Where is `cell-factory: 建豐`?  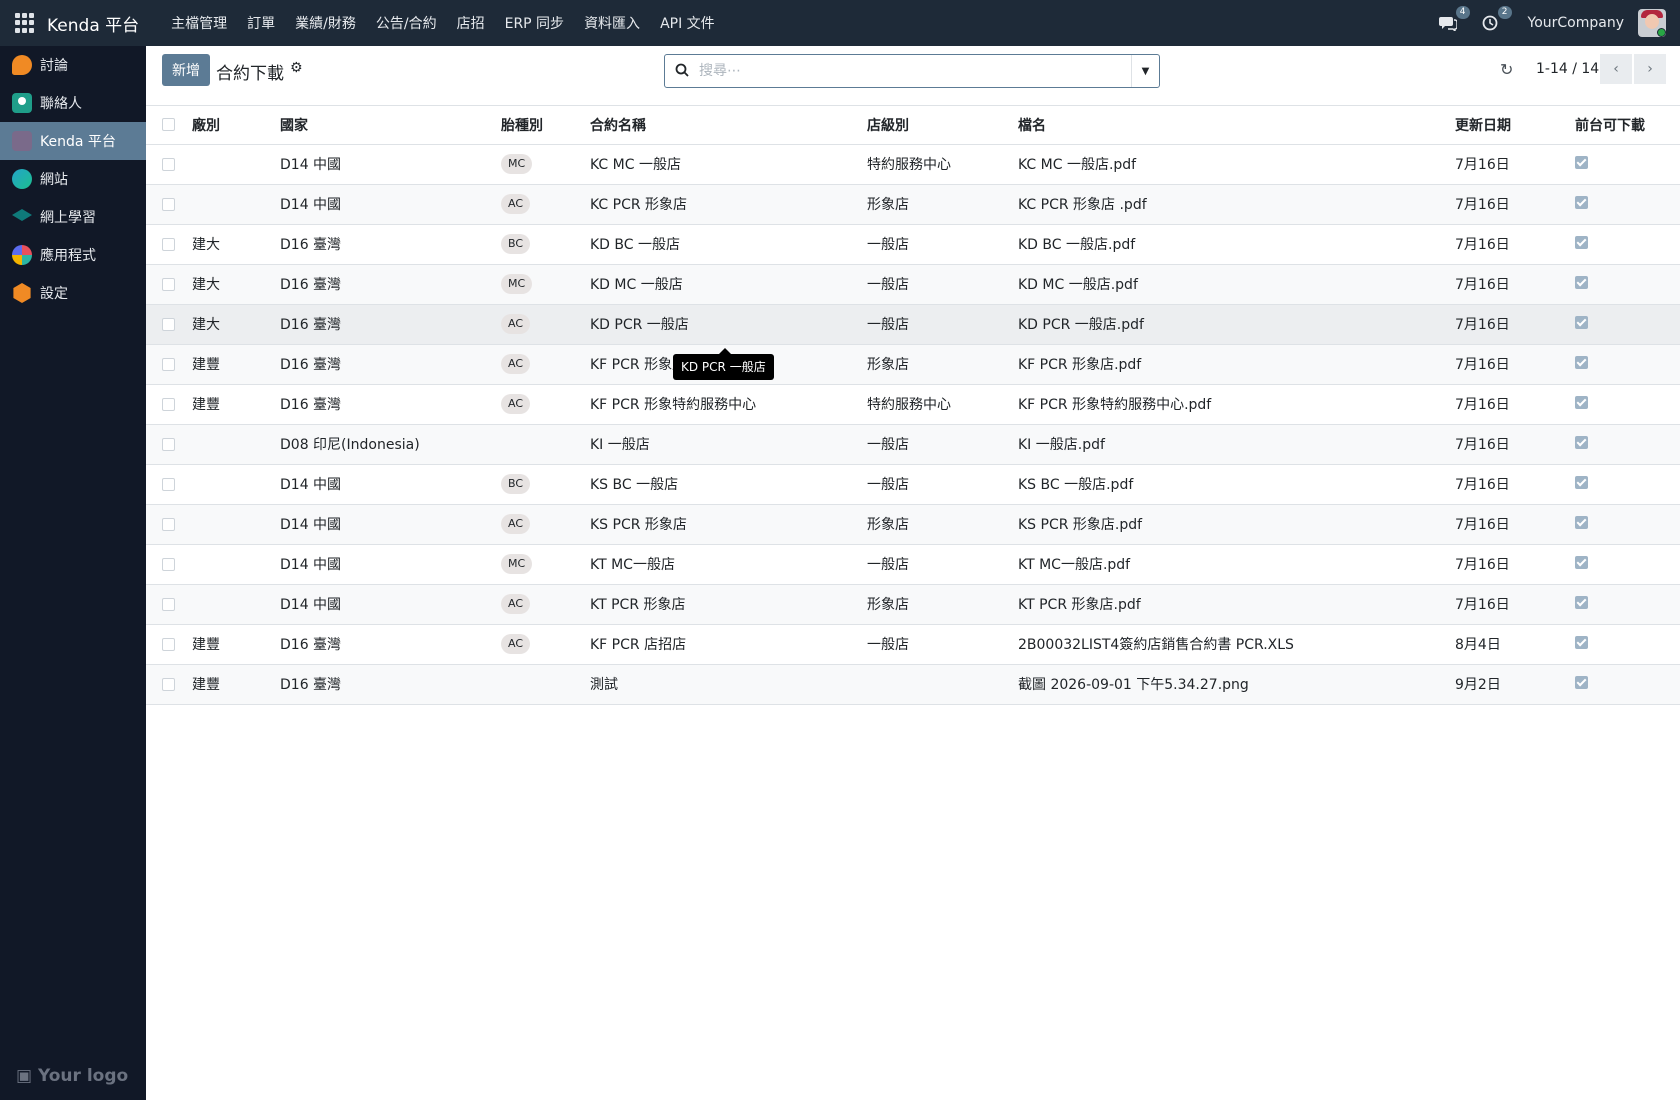
cell-factory: 建豐 is located at coordinates (236, 364).